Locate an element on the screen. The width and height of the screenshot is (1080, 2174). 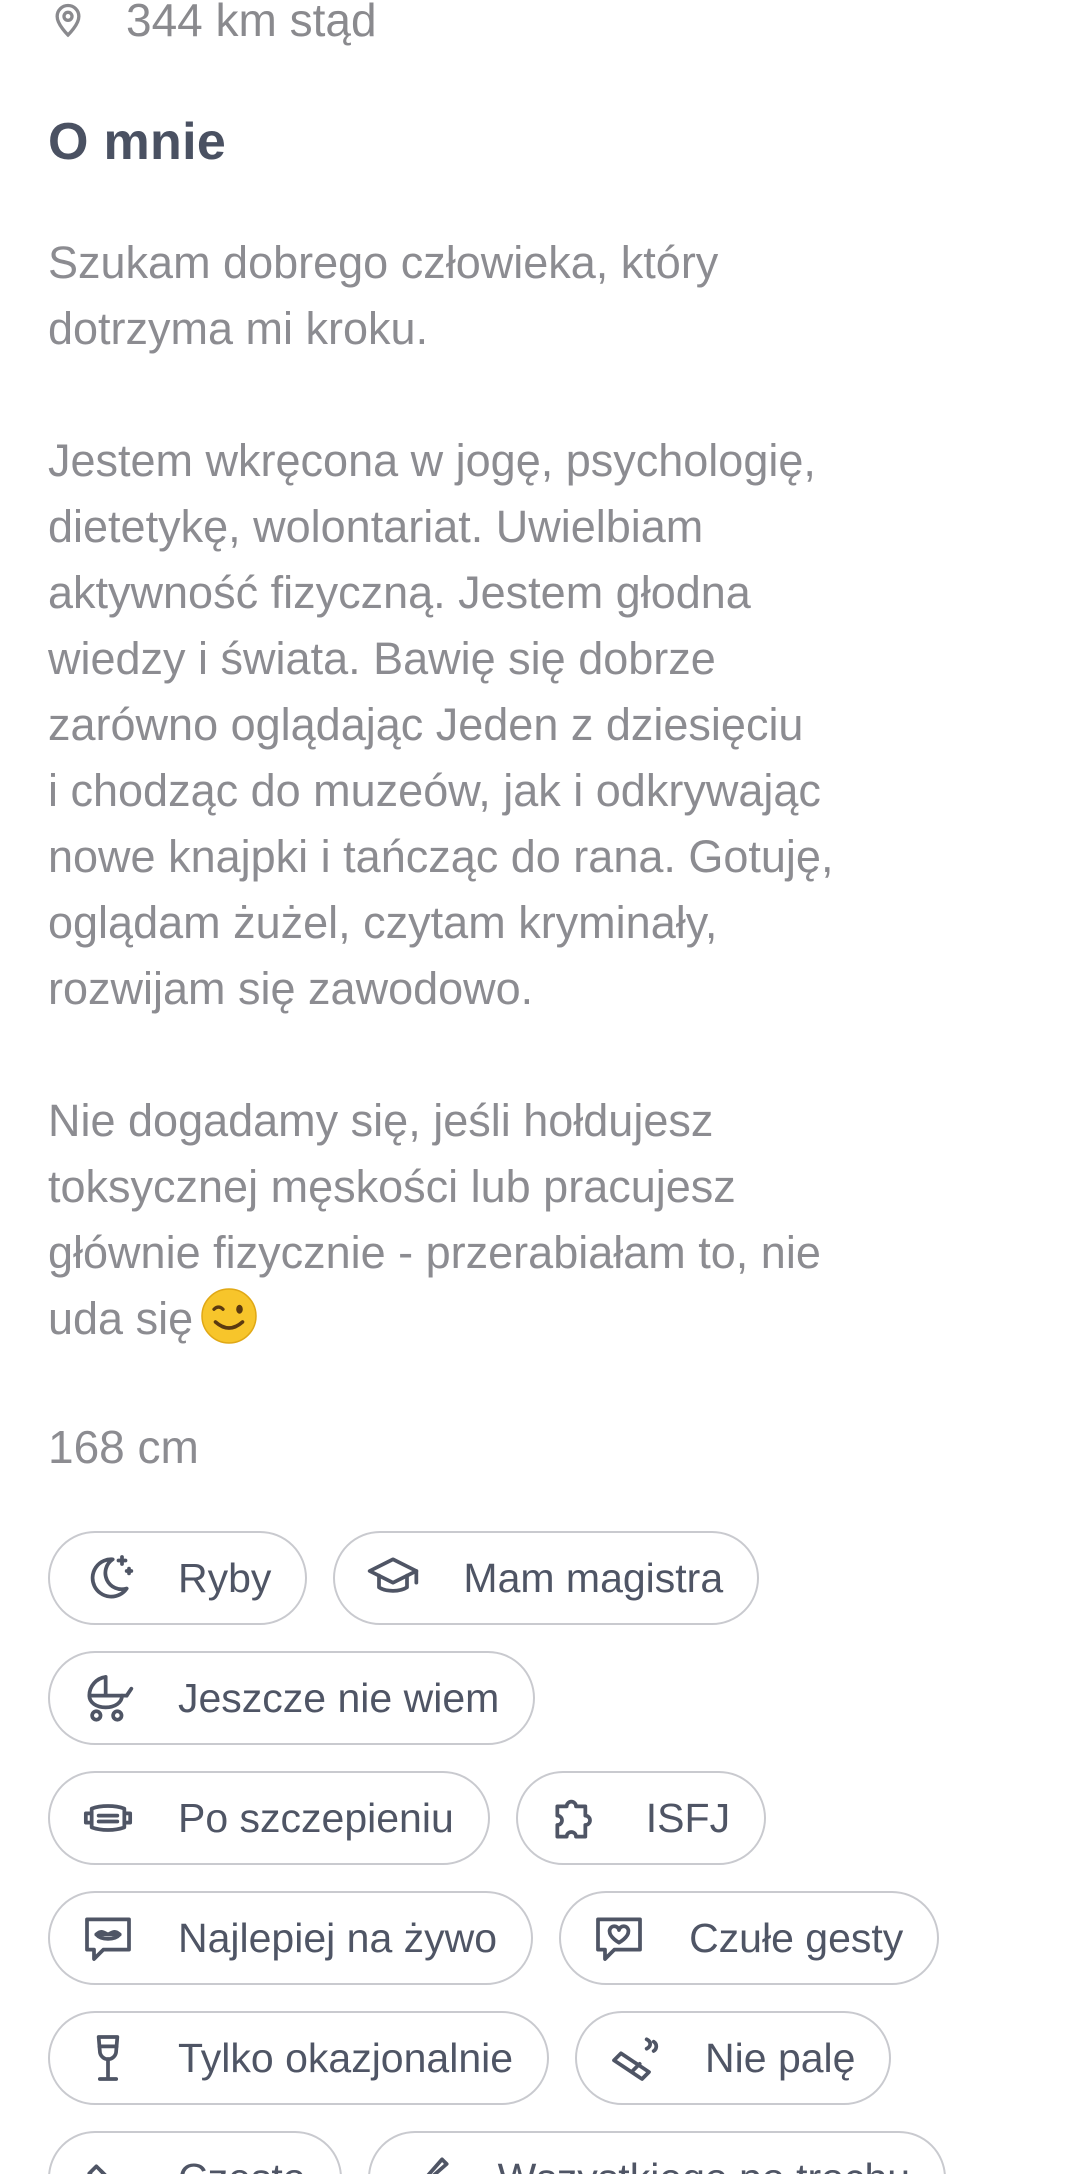
chip-label: Po szczepieniu is located at coordinates (316, 1817).